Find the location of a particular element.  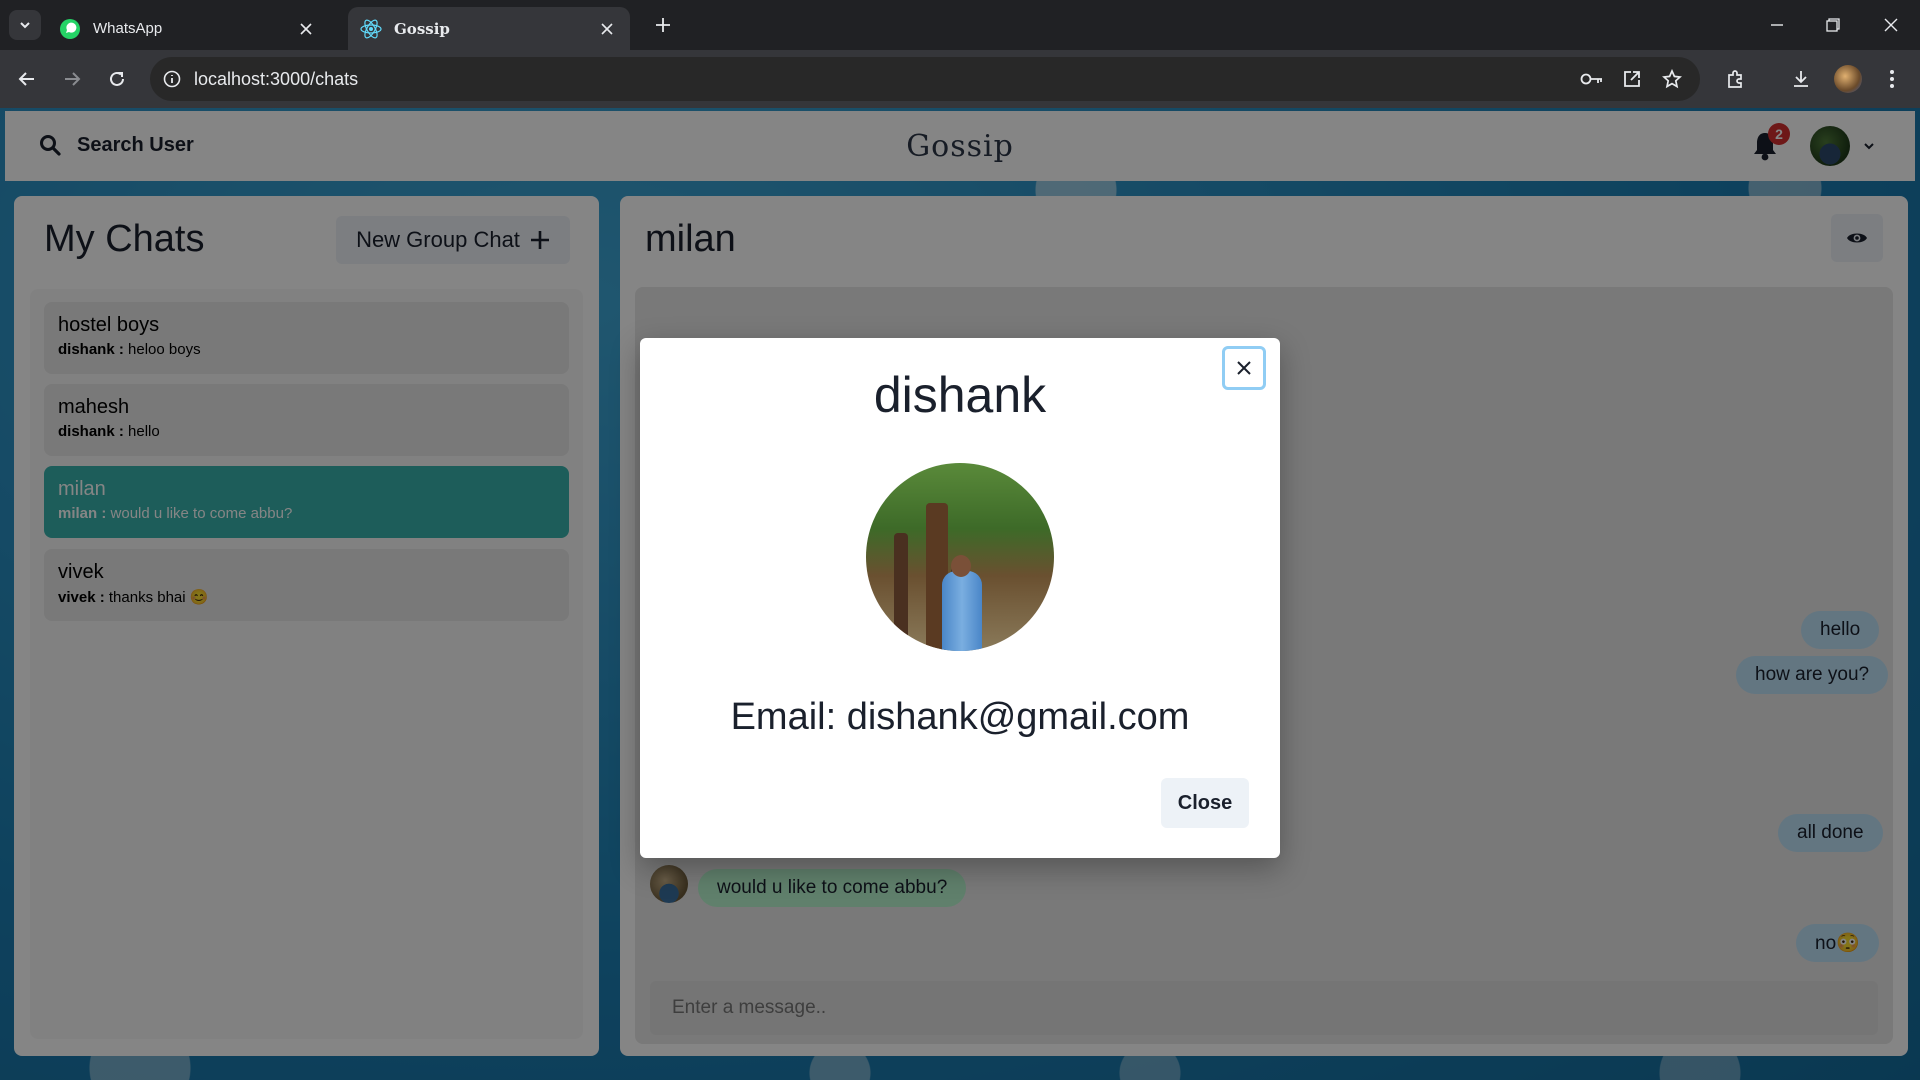

tab-search-button is located at coordinates (25, 25).